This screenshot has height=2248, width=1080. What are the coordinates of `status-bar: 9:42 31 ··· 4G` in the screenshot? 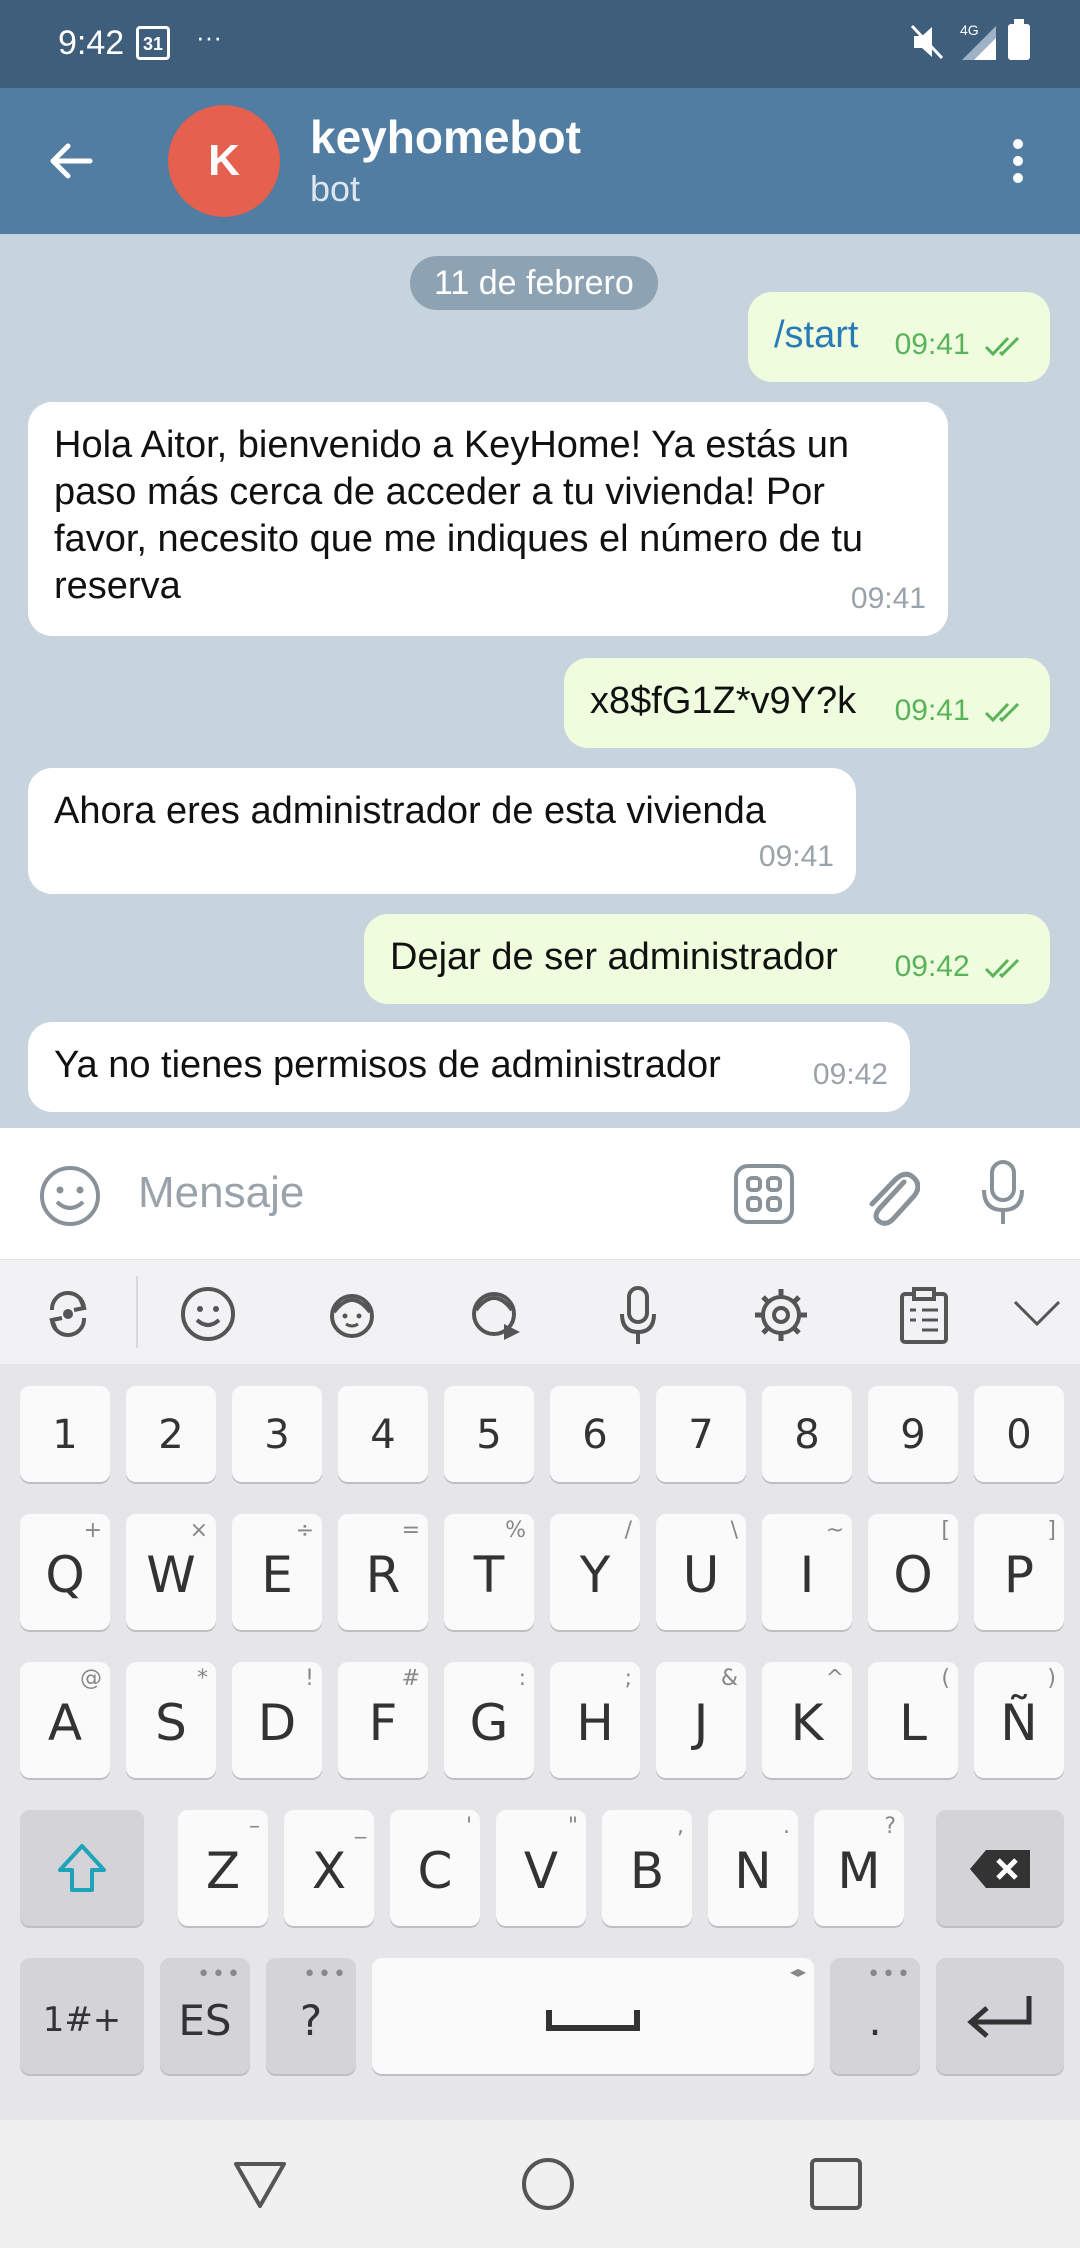 It's located at (540, 44).